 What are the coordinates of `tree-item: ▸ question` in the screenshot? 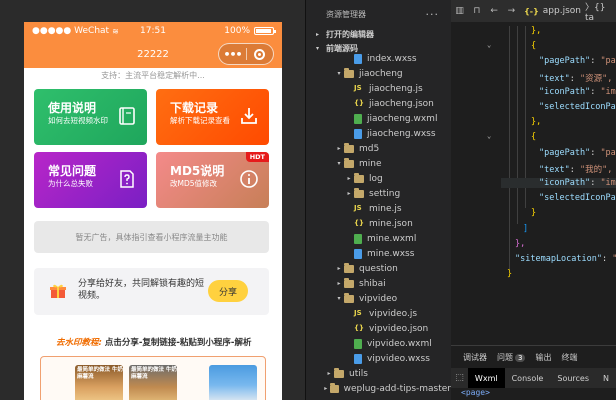 It's located at (378, 268).